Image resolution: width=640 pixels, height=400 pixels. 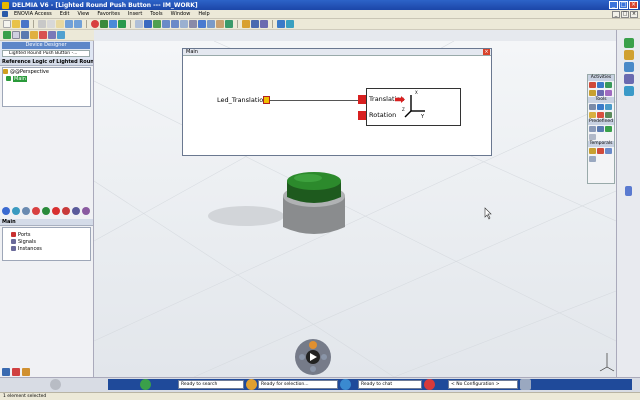 I want to click on explore-icon, so click(x=16, y=35).